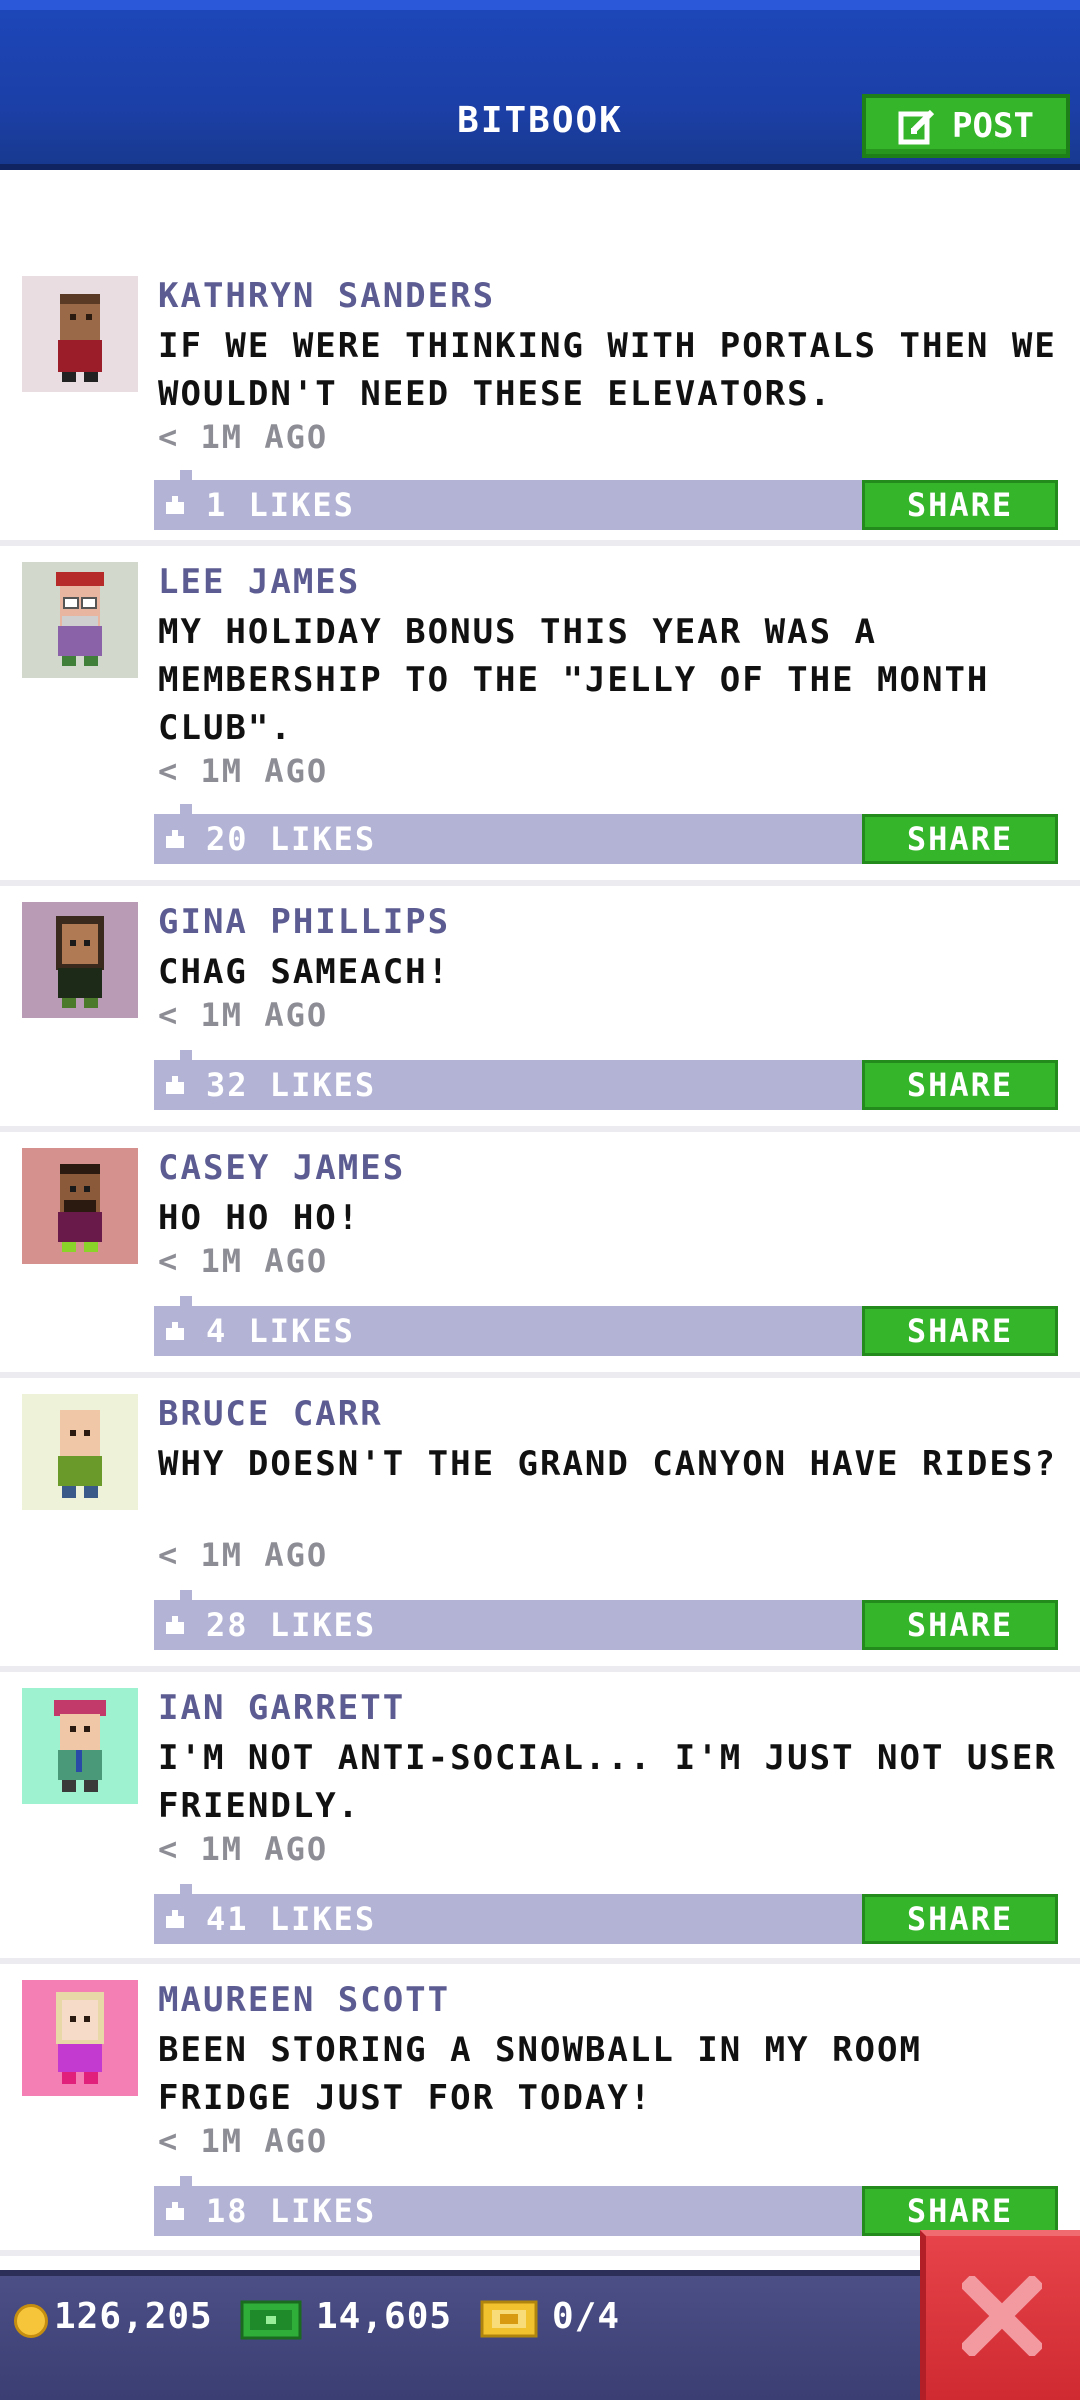 This screenshot has width=1080, height=2400. What do you see at coordinates (271, 2320) in the screenshot?
I see `bux-icon` at bounding box center [271, 2320].